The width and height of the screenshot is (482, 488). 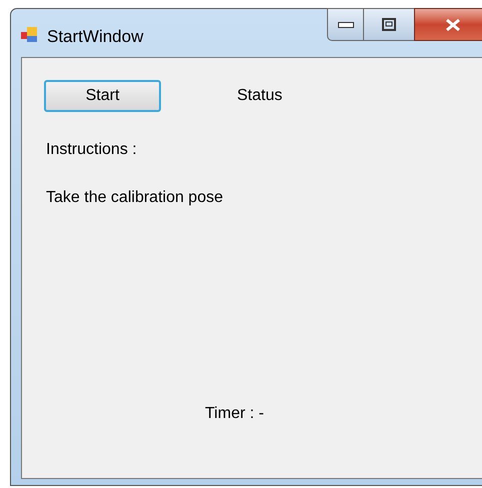 What do you see at coordinates (102, 96) in the screenshot?
I see `start-button: Start` at bounding box center [102, 96].